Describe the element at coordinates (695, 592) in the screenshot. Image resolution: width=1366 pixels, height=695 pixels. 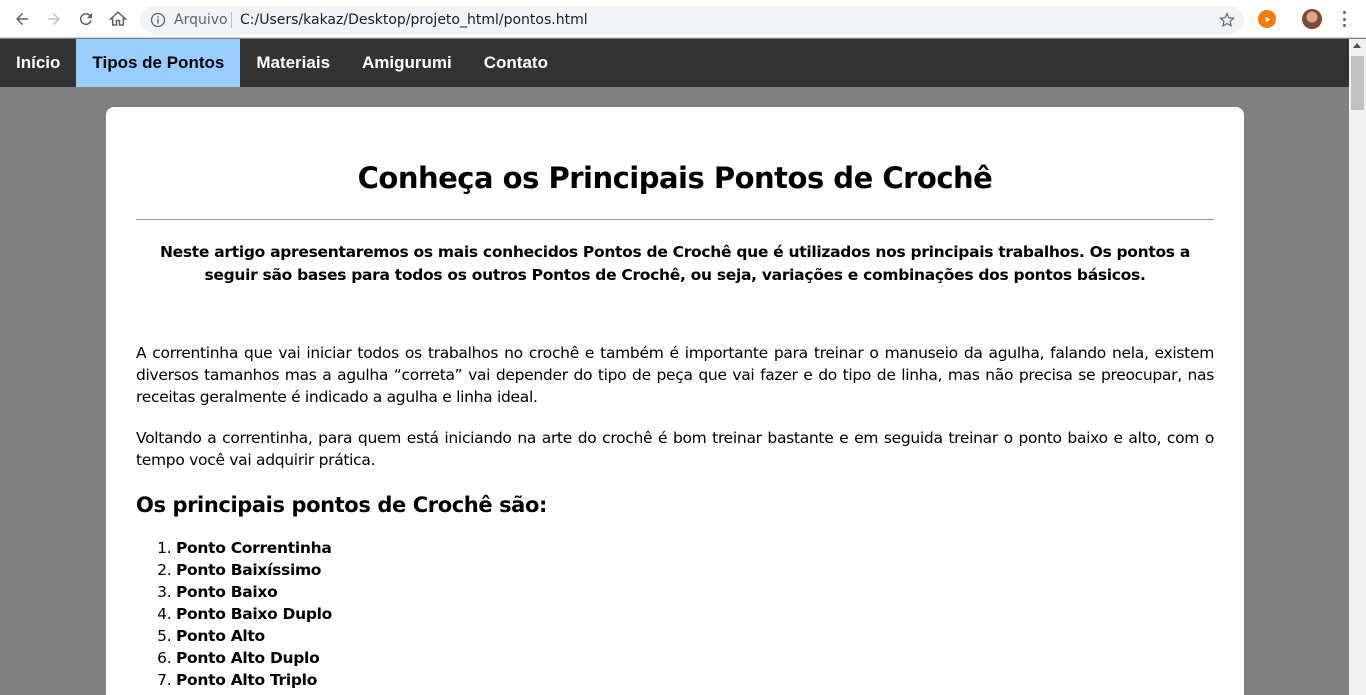
I see `list-item: Ponto Baixo` at that location.